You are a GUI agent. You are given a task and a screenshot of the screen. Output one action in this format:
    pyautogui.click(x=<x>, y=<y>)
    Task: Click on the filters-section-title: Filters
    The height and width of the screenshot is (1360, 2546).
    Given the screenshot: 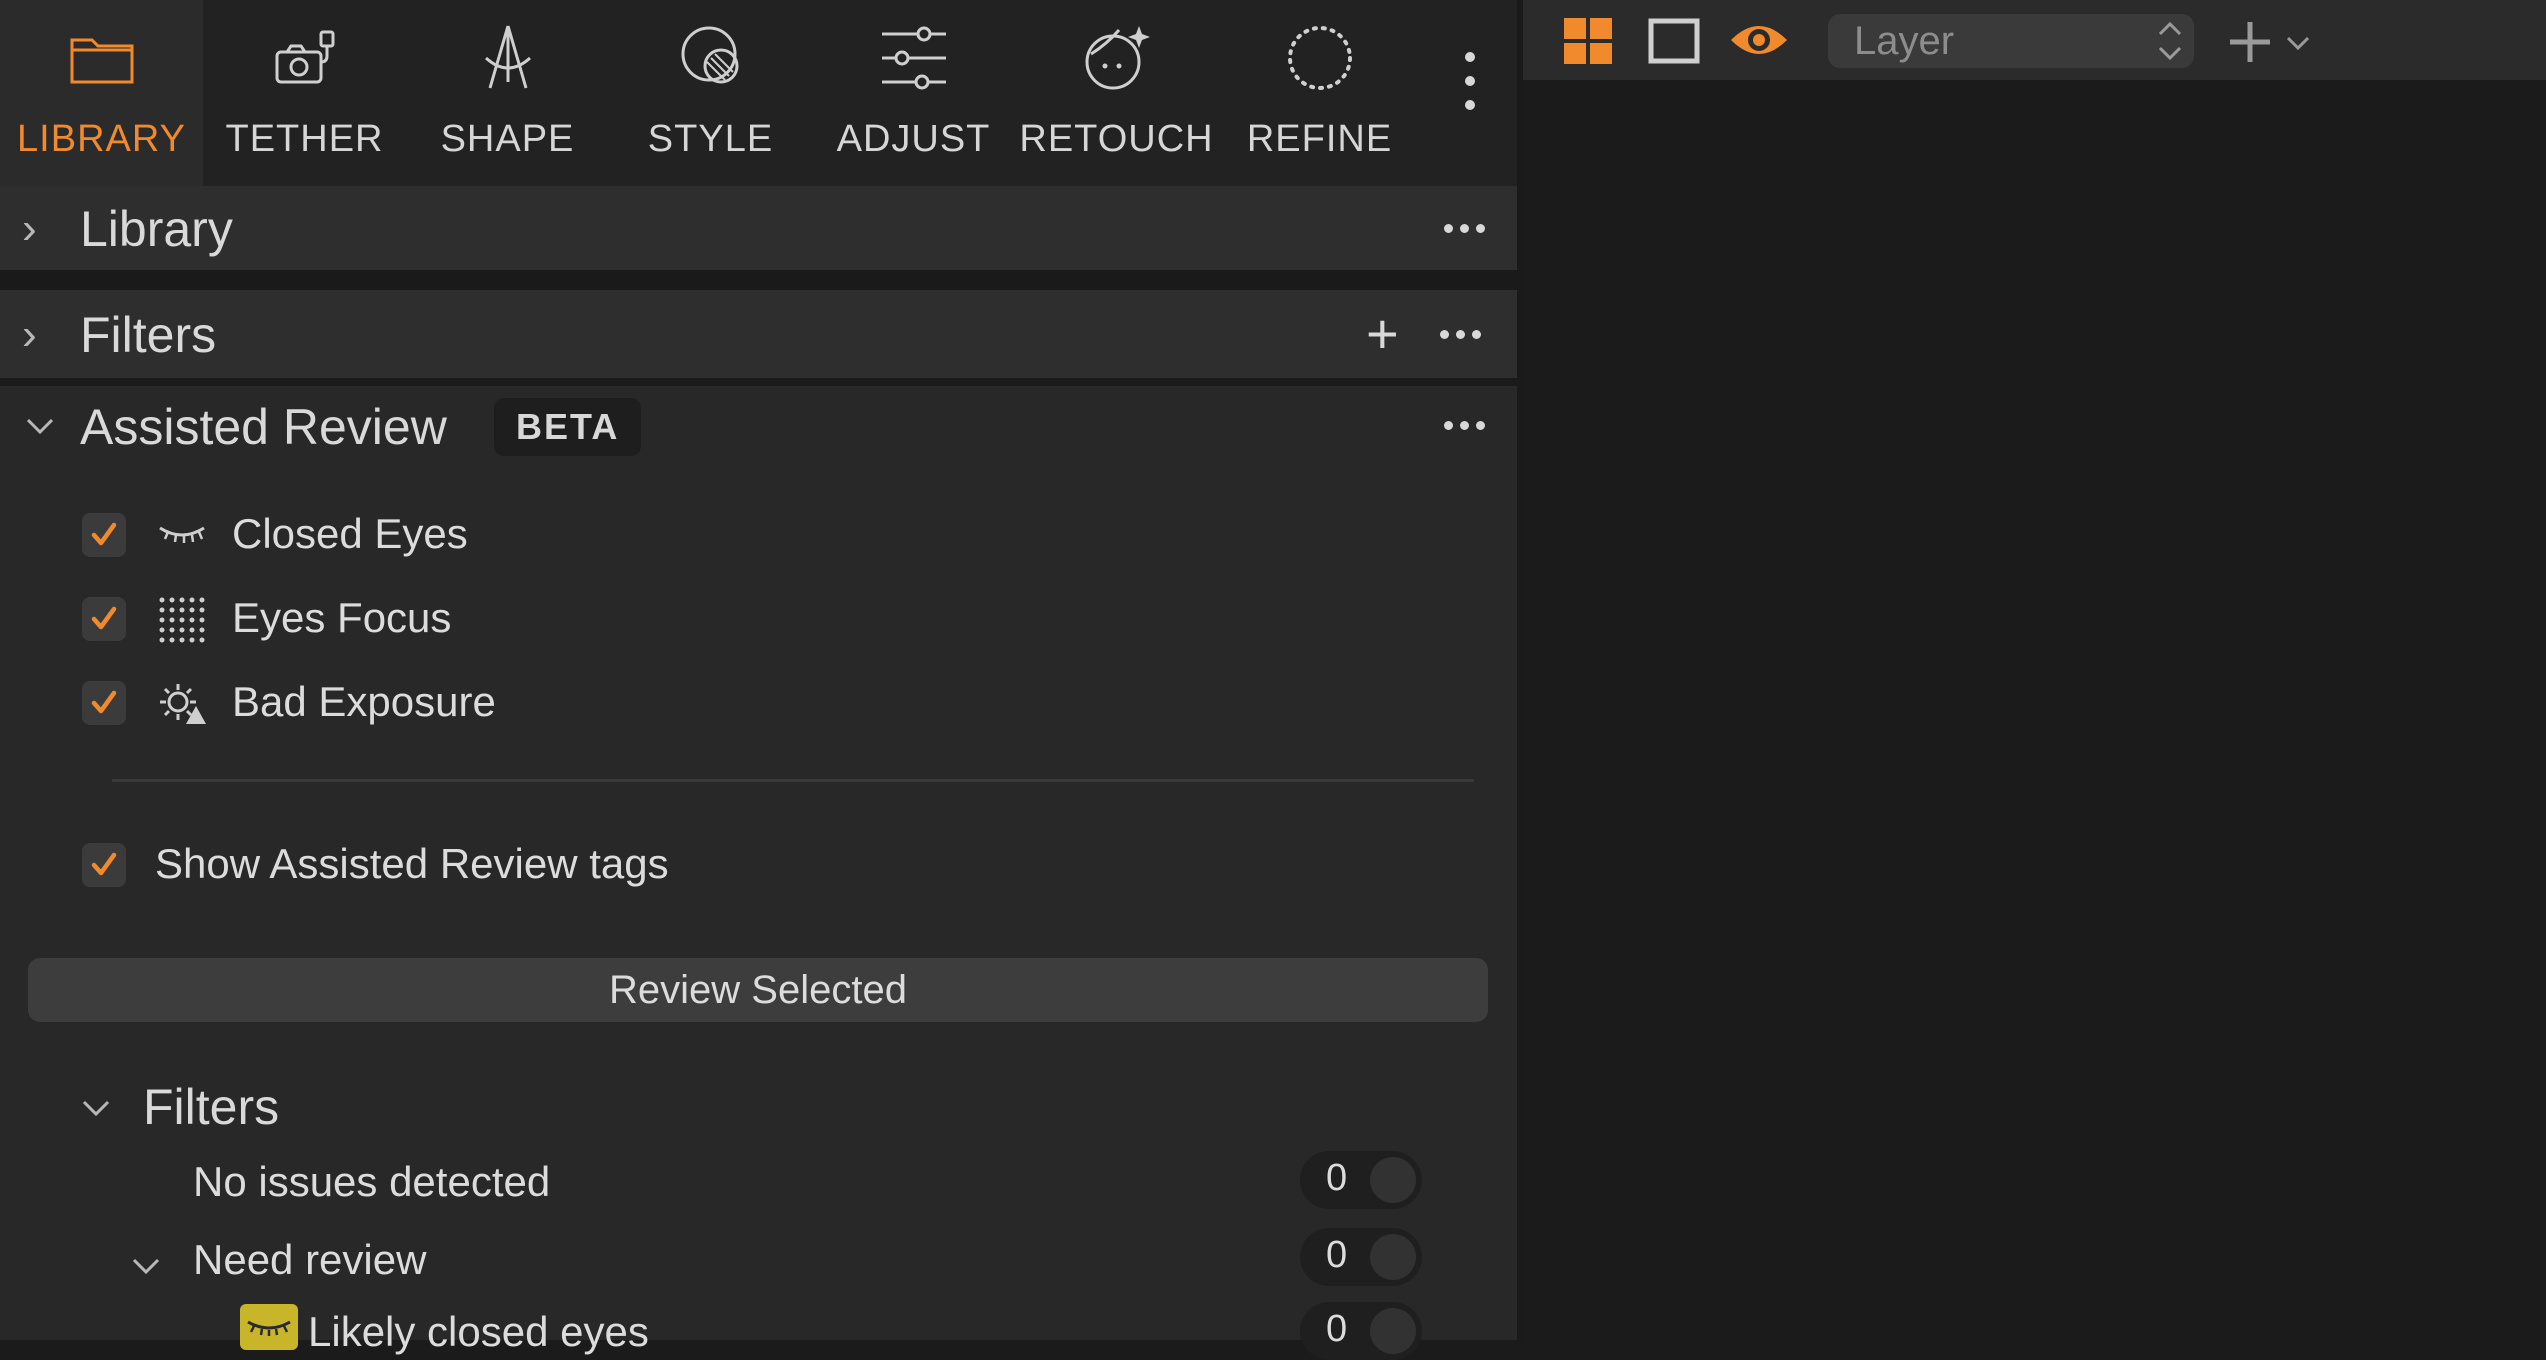 What is the action you would take?
    pyautogui.click(x=148, y=335)
    